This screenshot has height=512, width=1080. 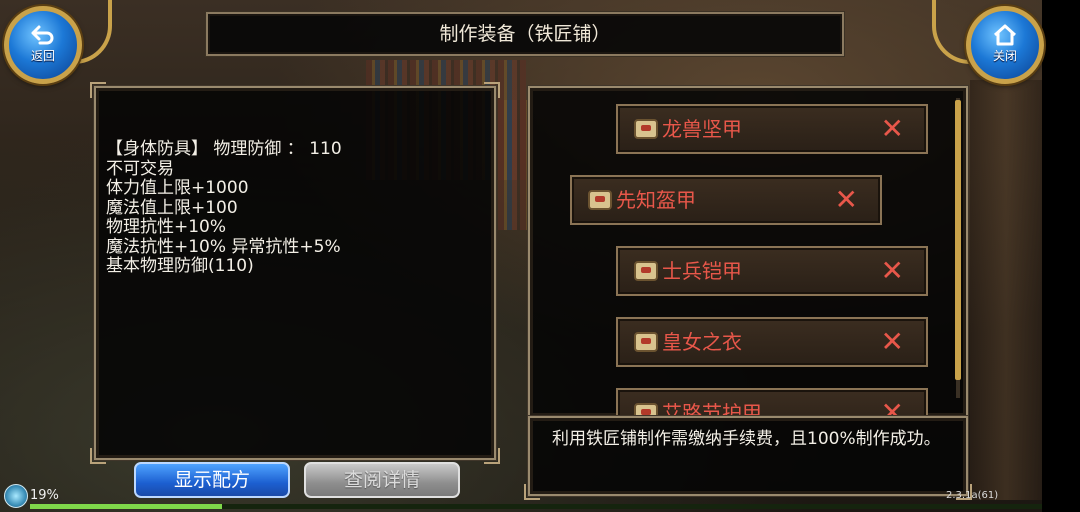 I want to click on exp-bar-fill, so click(x=126, y=506).